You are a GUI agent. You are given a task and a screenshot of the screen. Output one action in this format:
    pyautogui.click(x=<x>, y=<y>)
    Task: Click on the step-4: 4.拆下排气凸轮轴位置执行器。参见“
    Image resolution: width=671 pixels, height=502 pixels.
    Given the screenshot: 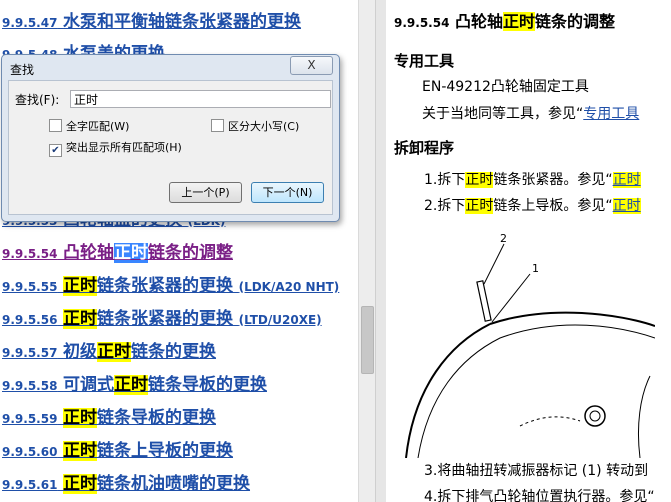 What is the action you would take?
    pyautogui.click(x=539, y=495)
    